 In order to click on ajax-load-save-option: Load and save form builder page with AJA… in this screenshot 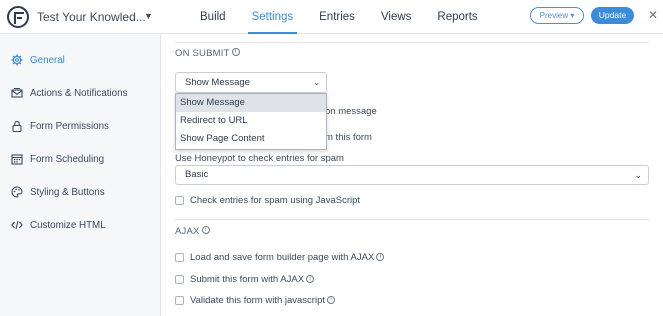, I will do `click(280, 257)`.